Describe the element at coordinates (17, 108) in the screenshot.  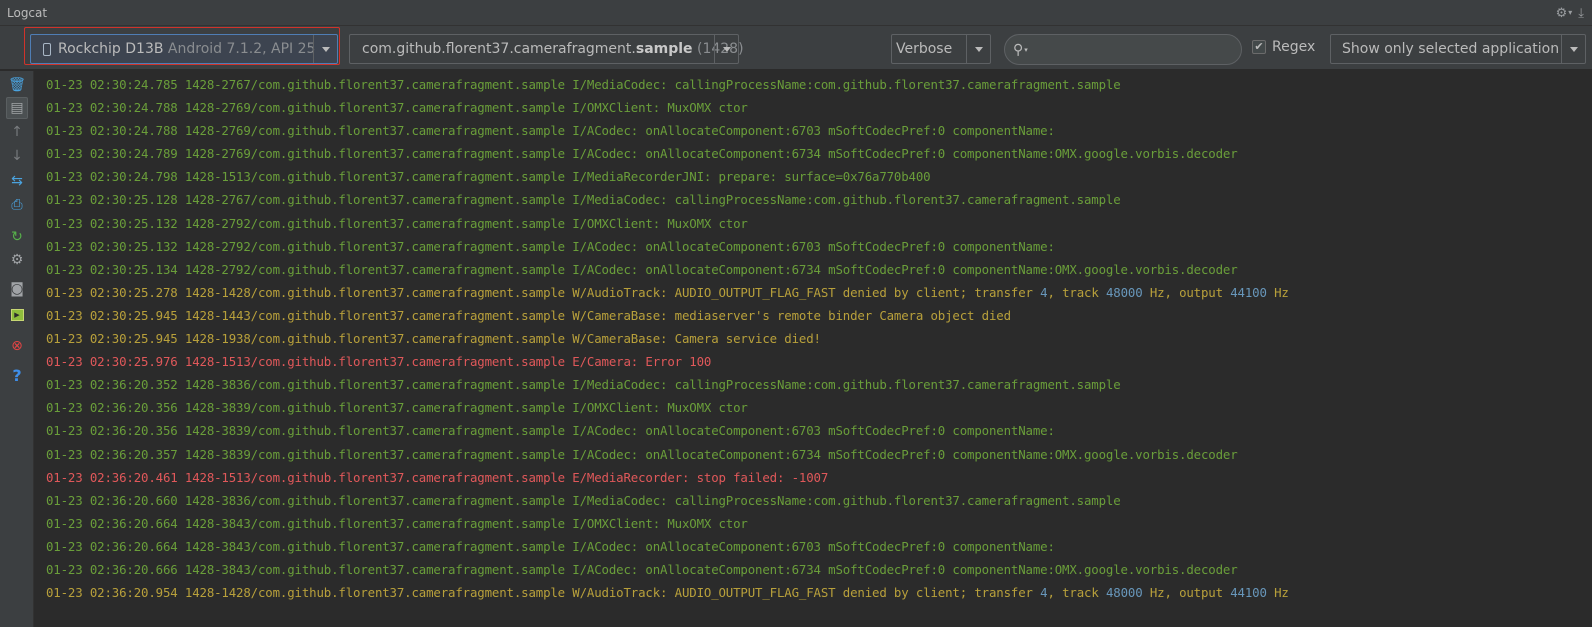
I see `scroll-to-end-icon: ▤` at that location.